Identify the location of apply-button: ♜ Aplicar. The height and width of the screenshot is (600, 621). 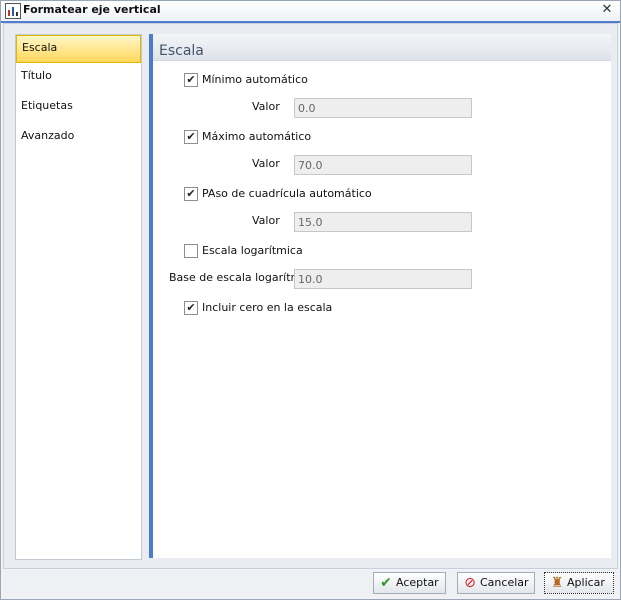
(579, 583).